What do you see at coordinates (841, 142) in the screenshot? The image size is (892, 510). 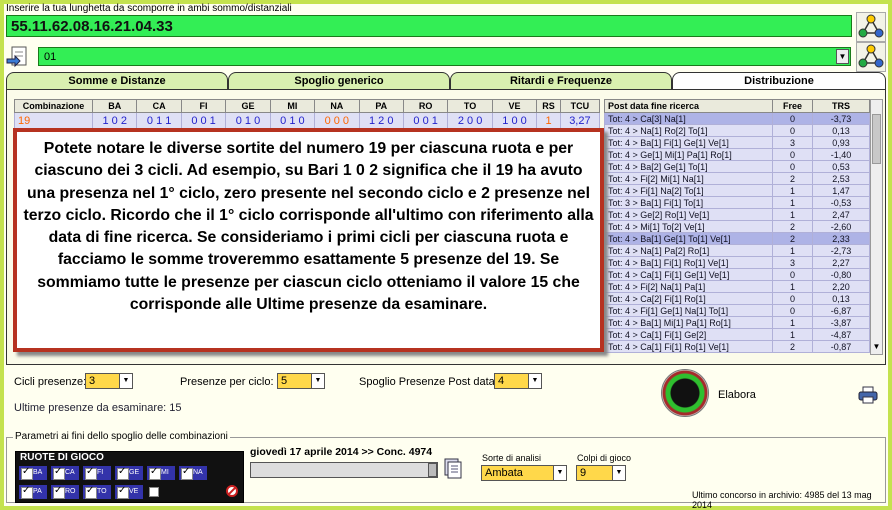 I see `cell-trs: 0,93` at bounding box center [841, 142].